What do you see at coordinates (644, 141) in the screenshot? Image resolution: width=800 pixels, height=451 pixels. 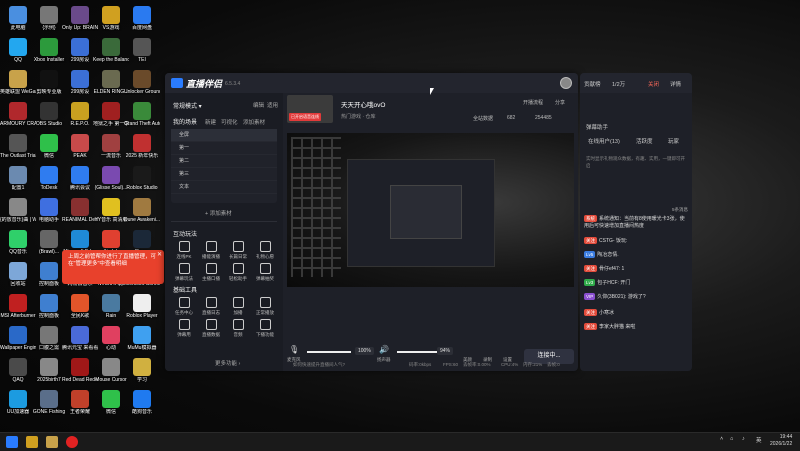 I see `tab-activity: 活跃度` at bounding box center [644, 141].